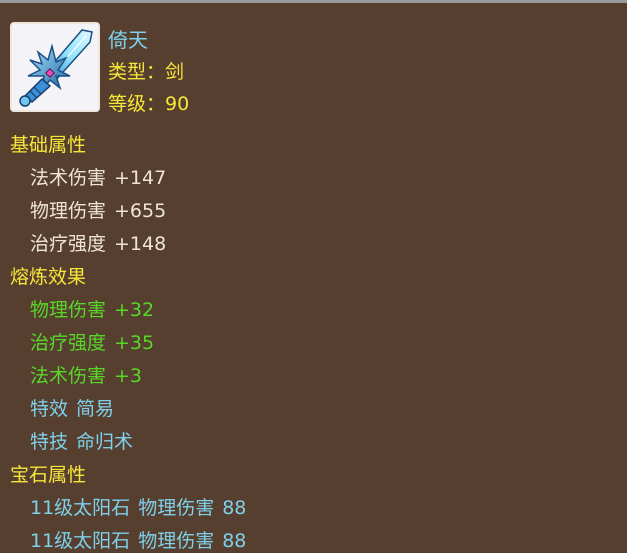 The image size is (627, 553). I want to click on attribute-value: +3, so click(128, 376).